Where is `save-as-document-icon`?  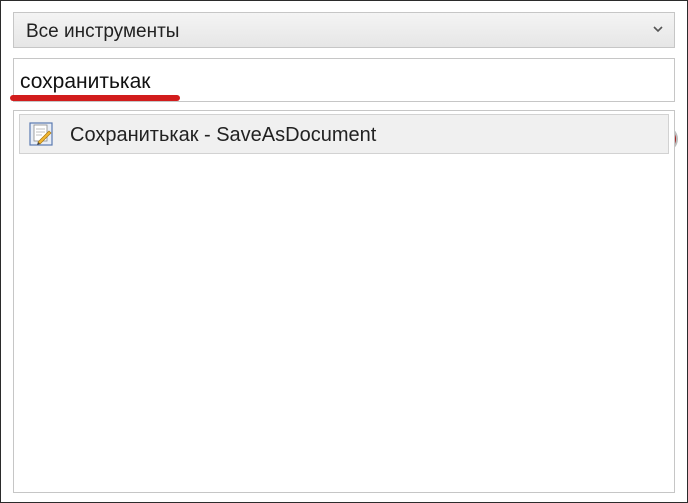
save-as-document-icon is located at coordinates (41, 134).